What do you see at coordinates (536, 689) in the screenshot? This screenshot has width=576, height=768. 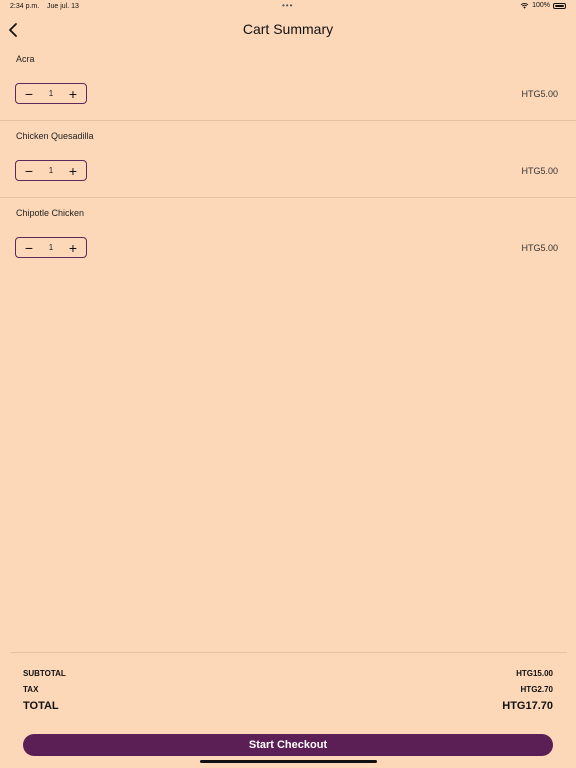 I see `tax-value: HTG2.70` at bounding box center [536, 689].